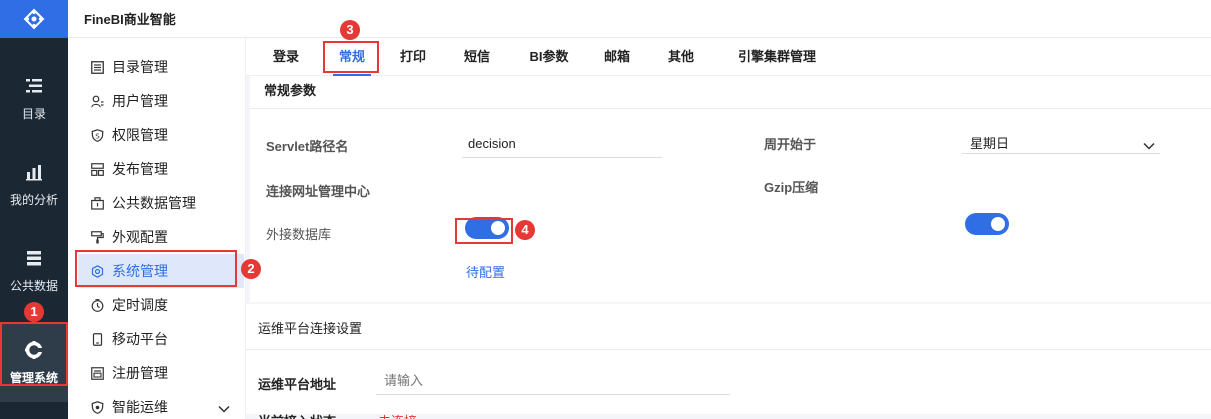 This screenshot has height=419, width=1211. What do you see at coordinates (130, 19) in the screenshot?
I see `app-title: FineBI商业智能` at bounding box center [130, 19].